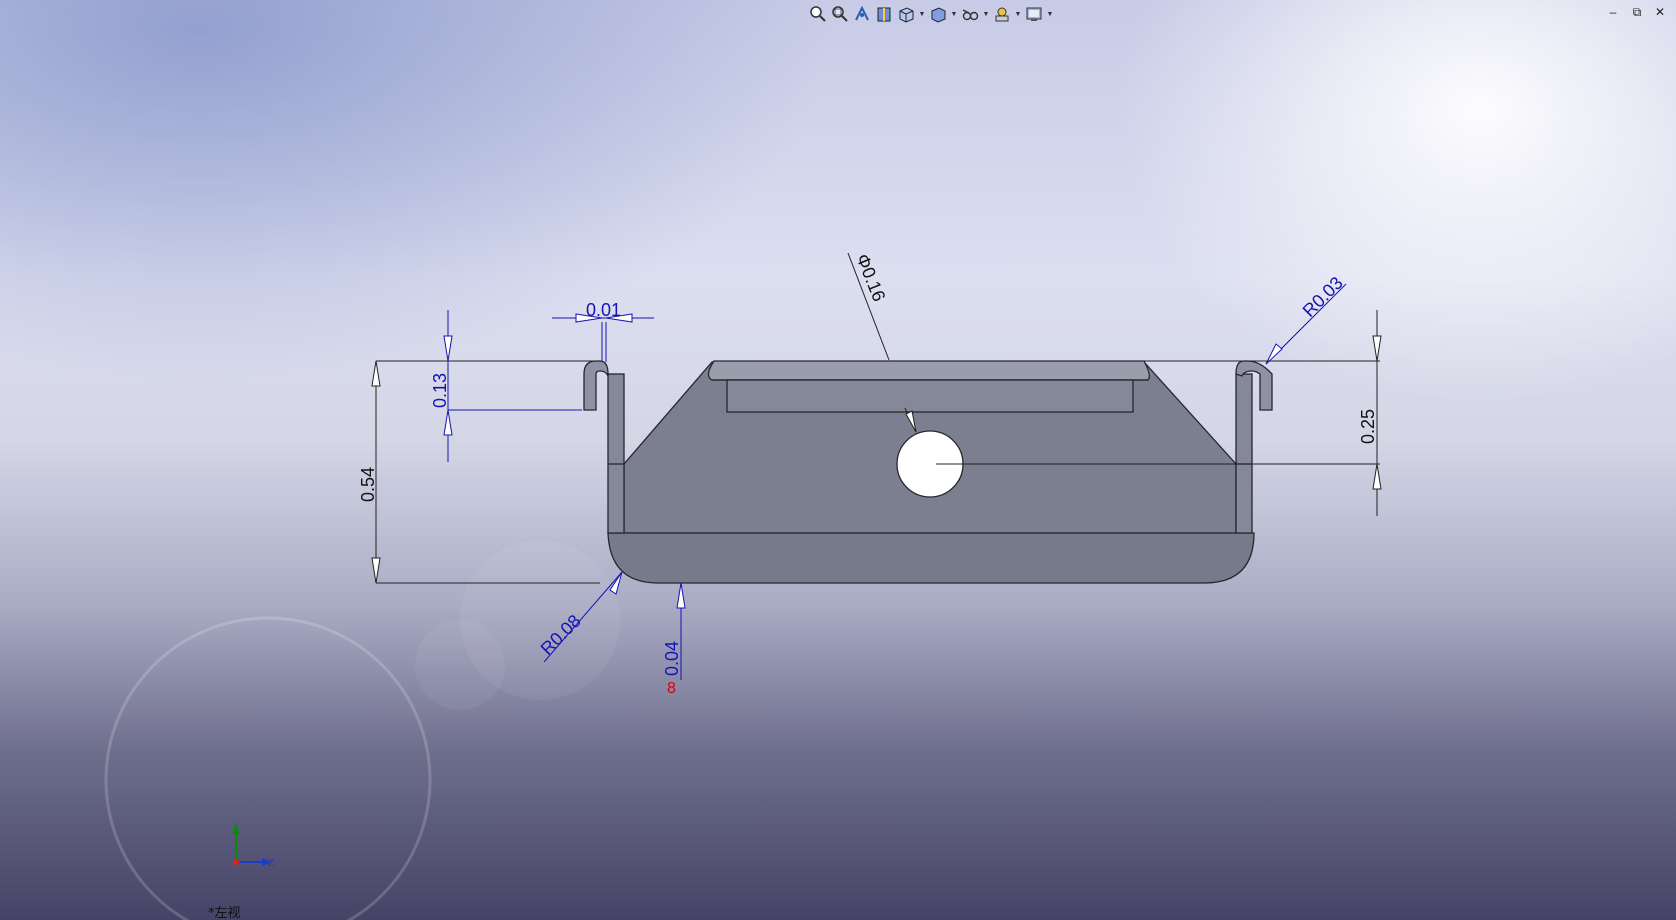  I want to click on top-flange, so click(928, 370).